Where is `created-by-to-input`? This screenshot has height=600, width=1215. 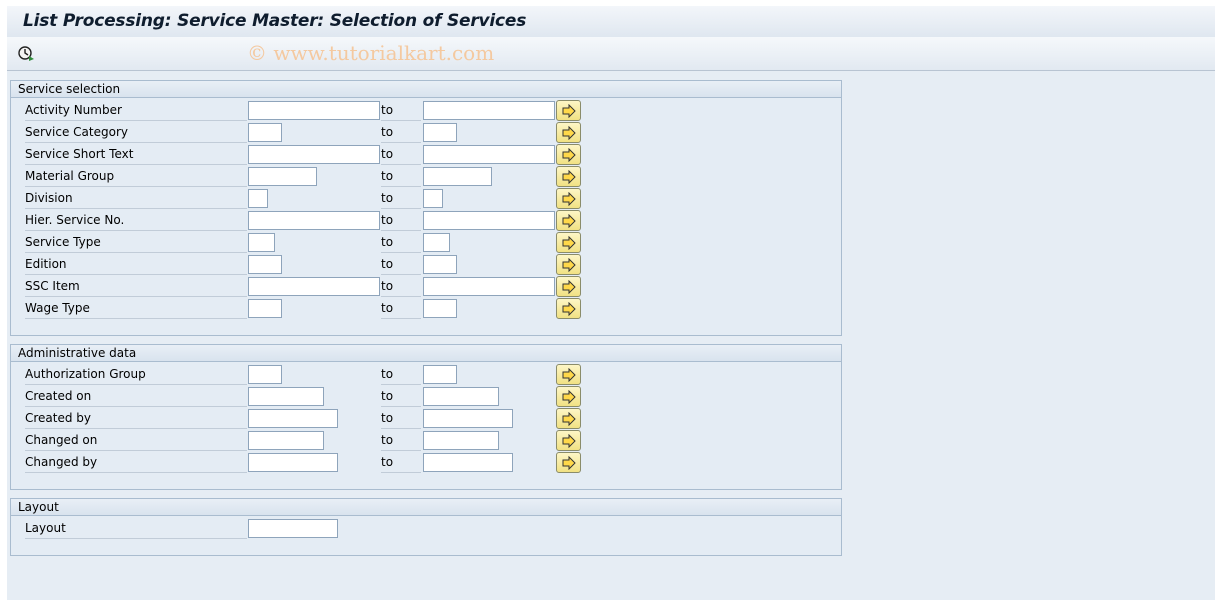 created-by-to-input is located at coordinates (468, 418).